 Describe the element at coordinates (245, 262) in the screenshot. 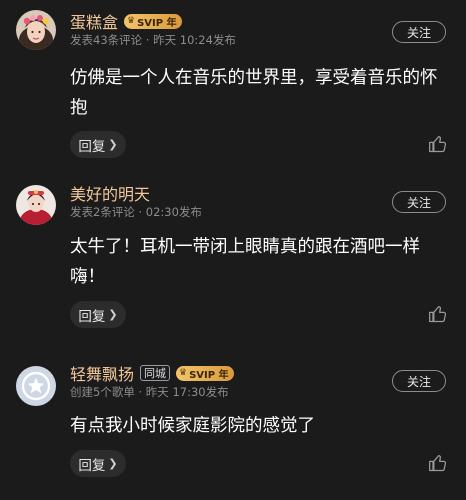

I see `comment-text: 太牛了！耳机一带闭上眼睛真的跟在酒吧一样嗨！` at that location.